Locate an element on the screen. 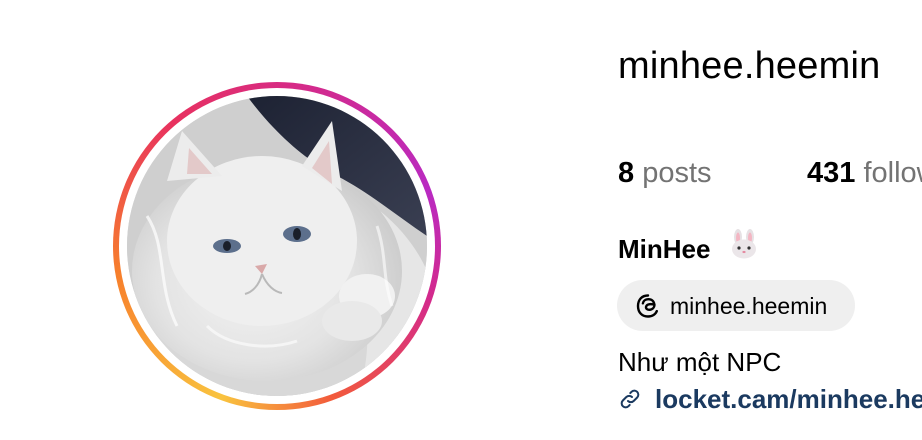  followers-count: 431 is located at coordinates (831, 173).